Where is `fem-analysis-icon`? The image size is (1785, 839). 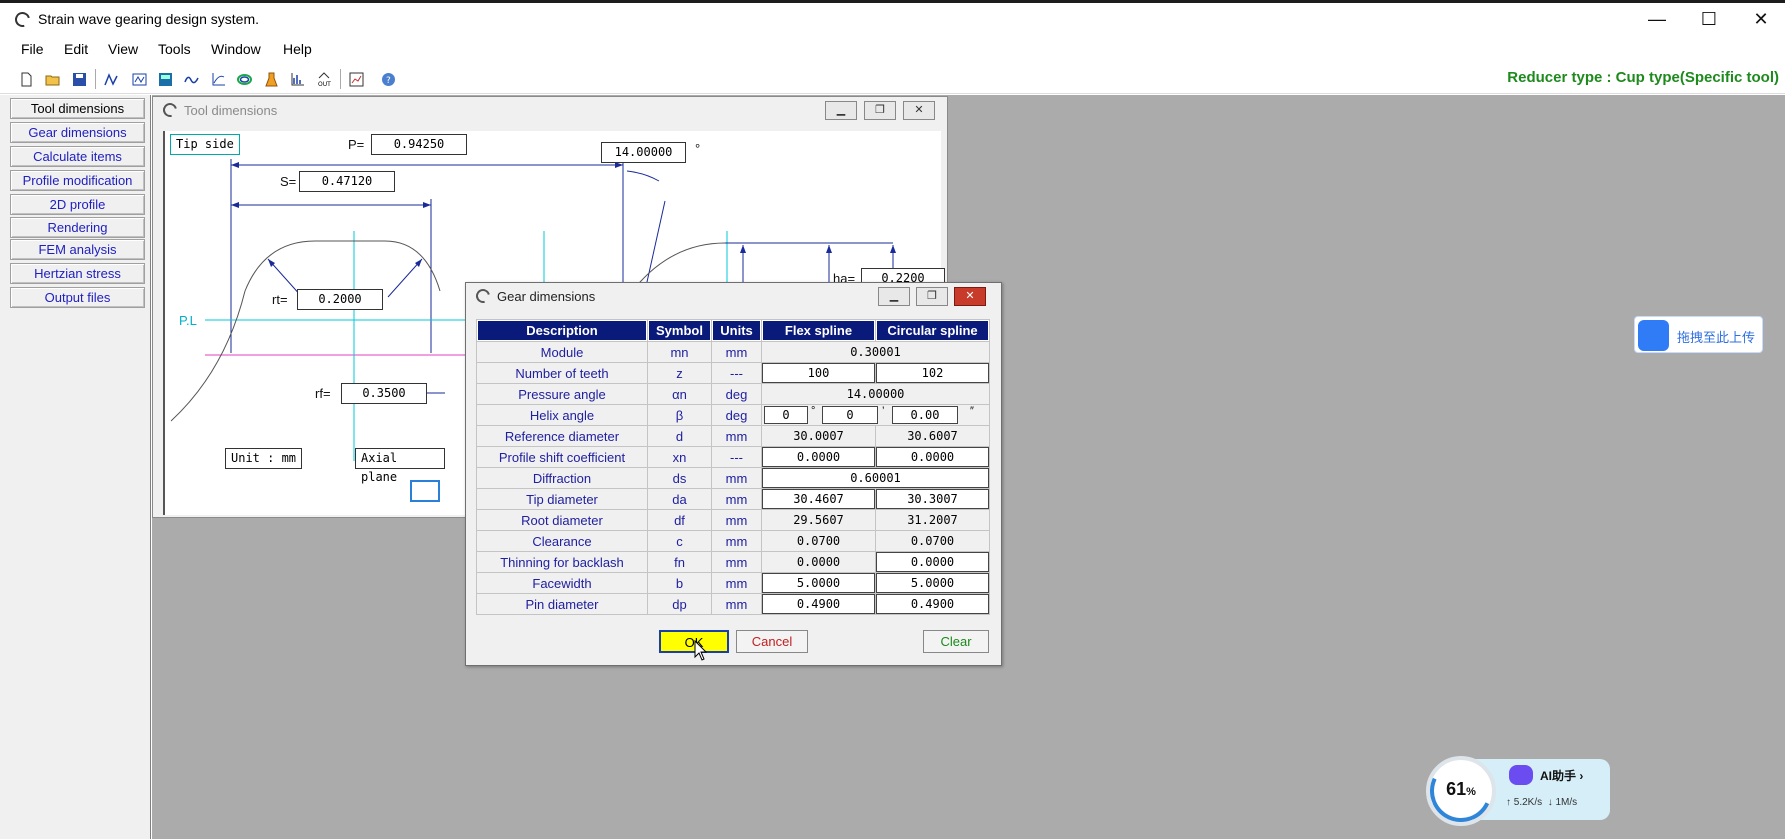
fem-analysis-icon is located at coordinates (271, 79).